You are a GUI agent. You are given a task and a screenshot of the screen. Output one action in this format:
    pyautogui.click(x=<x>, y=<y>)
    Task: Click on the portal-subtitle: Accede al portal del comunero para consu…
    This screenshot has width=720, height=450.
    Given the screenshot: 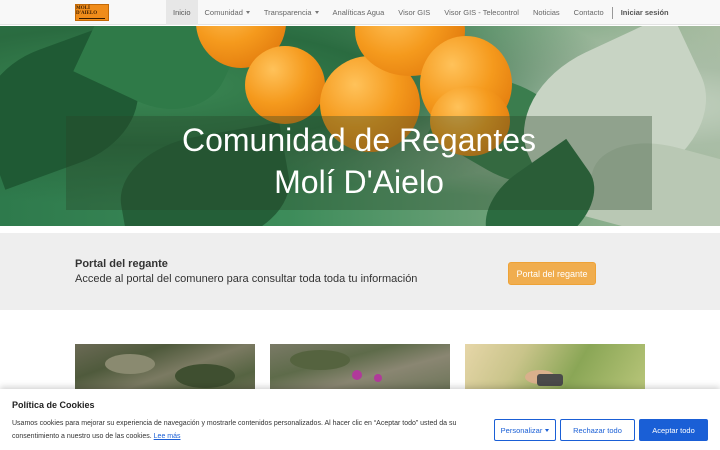 What is the action you would take?
    pyautogui.click(x=246, y=279)
    